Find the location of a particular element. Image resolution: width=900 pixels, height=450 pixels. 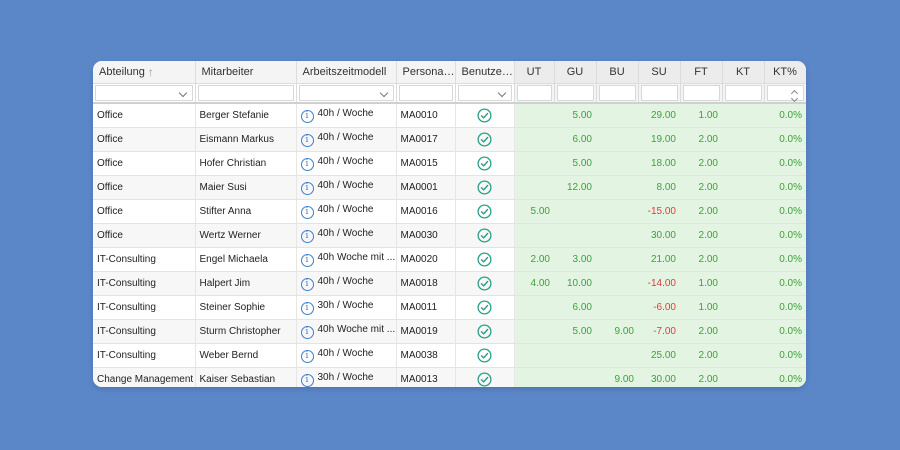

filter-arbeitszeitmodell is located at coordinates (346, 93).